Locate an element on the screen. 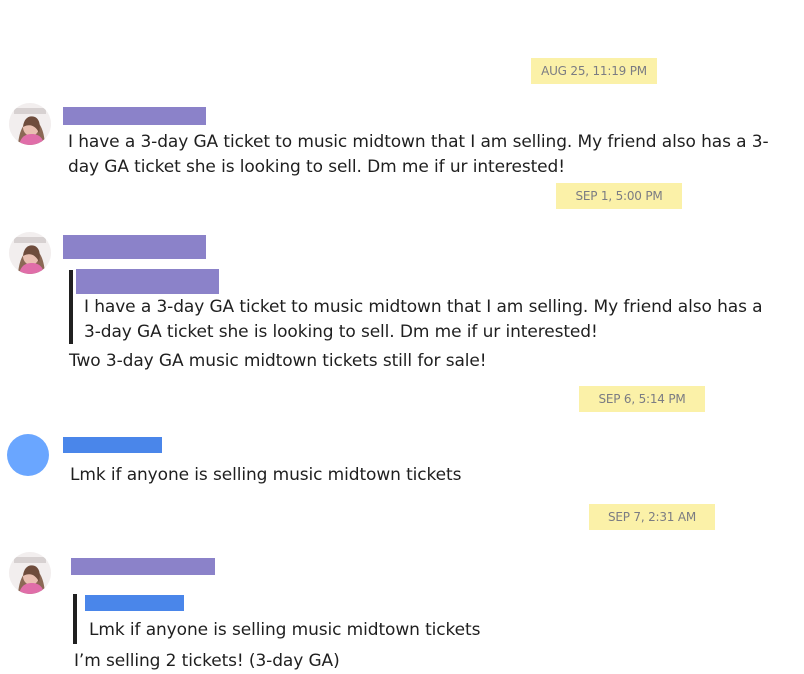  message-text: I’m selling 2 tickets! (3-day GA) is located at coordinates (207, 661).